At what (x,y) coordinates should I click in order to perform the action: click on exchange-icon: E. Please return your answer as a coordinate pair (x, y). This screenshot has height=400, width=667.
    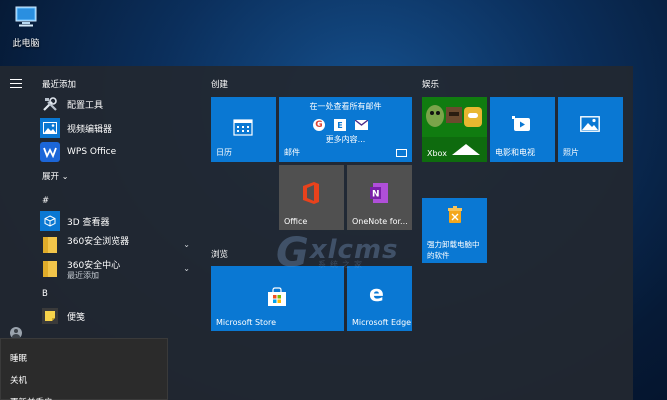
    Looking at the image, I should click on (340, 125).